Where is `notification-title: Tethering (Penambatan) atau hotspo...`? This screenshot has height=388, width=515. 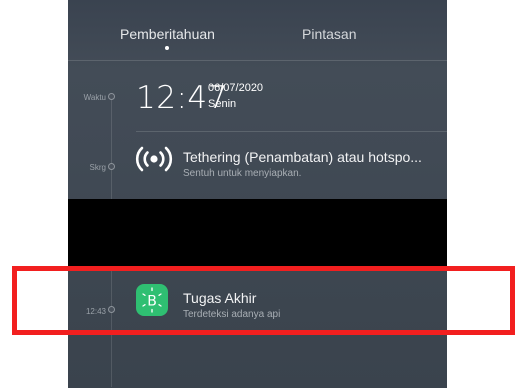
notification-title: Tethering (Penambatan) atau hotspo... is located at coordinates (302, 157).